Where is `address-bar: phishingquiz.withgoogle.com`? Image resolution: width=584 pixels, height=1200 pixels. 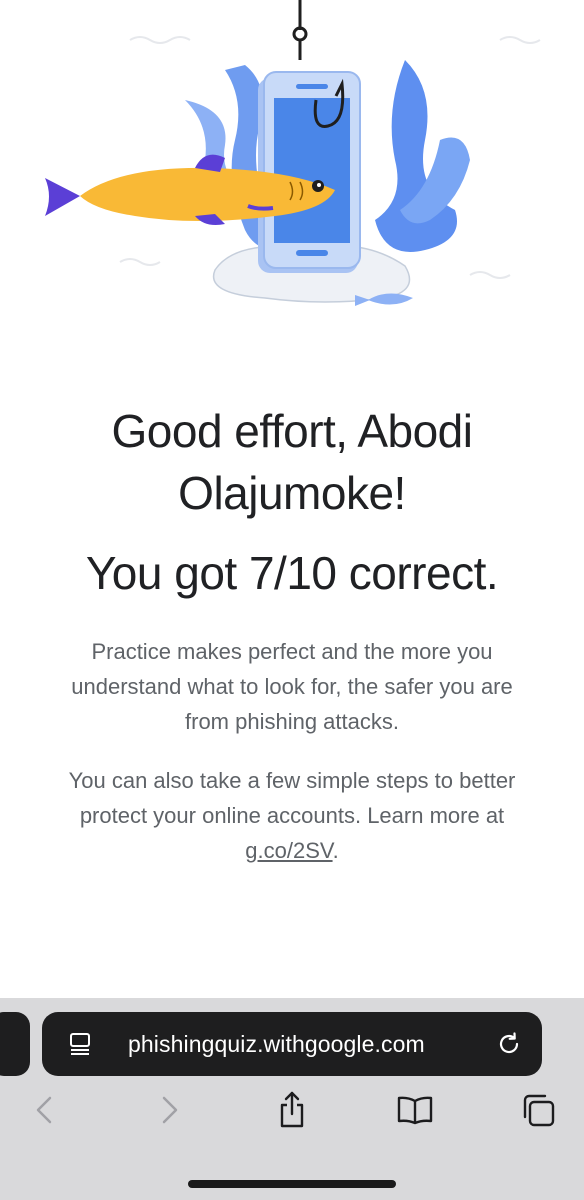 address-bar: phishingquiz.withgoogle.com is located at coordinates (292, 1044).